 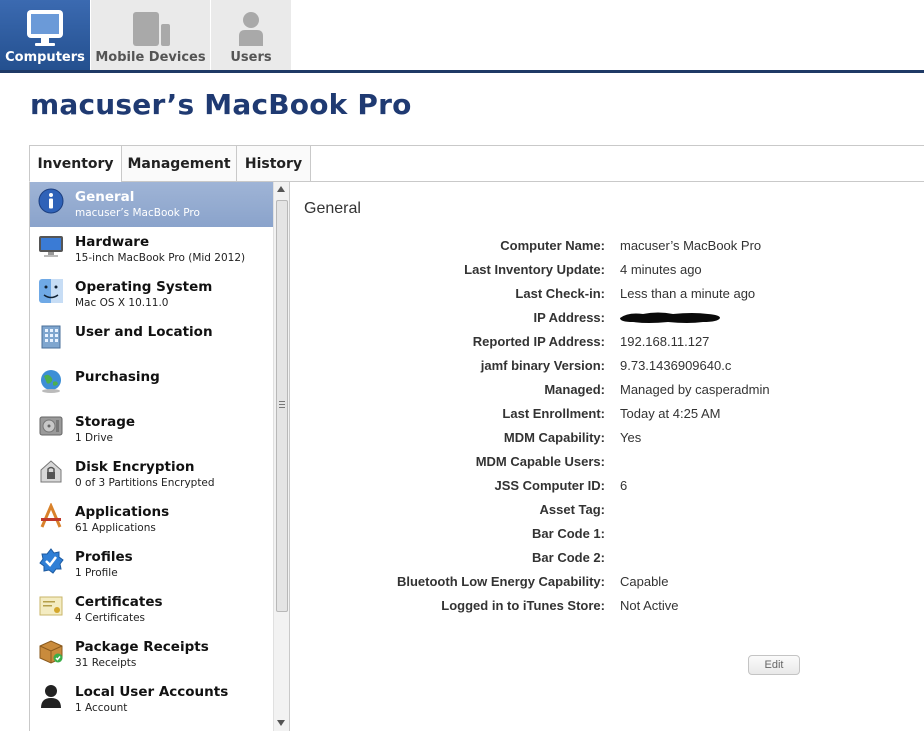 I want to click on certificate-icon, so click(x=51, y=606).